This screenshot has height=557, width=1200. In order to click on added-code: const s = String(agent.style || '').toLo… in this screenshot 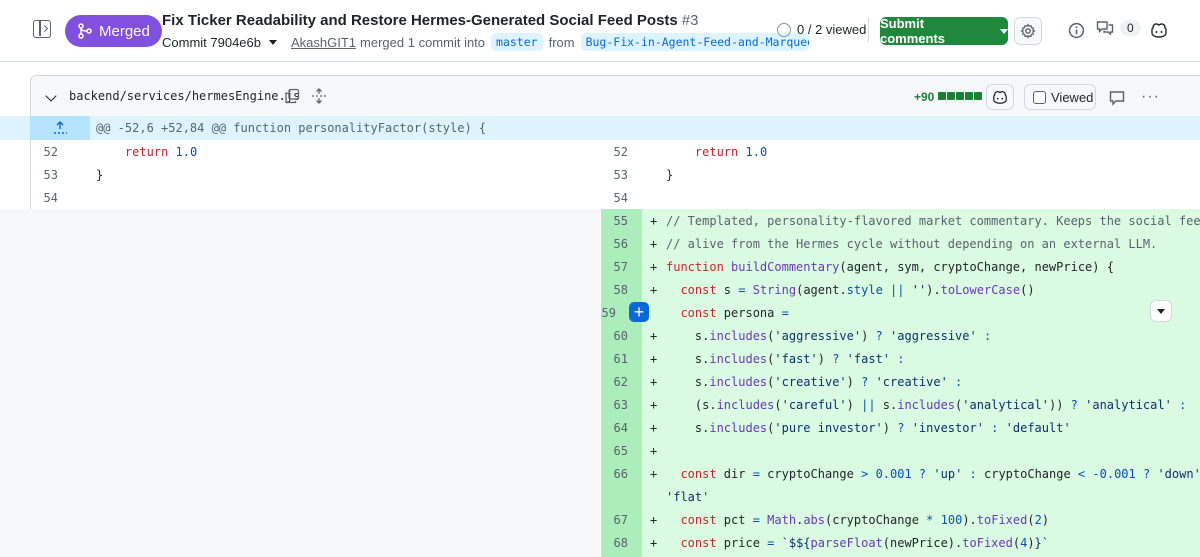, I will do `click(857, 290)`.